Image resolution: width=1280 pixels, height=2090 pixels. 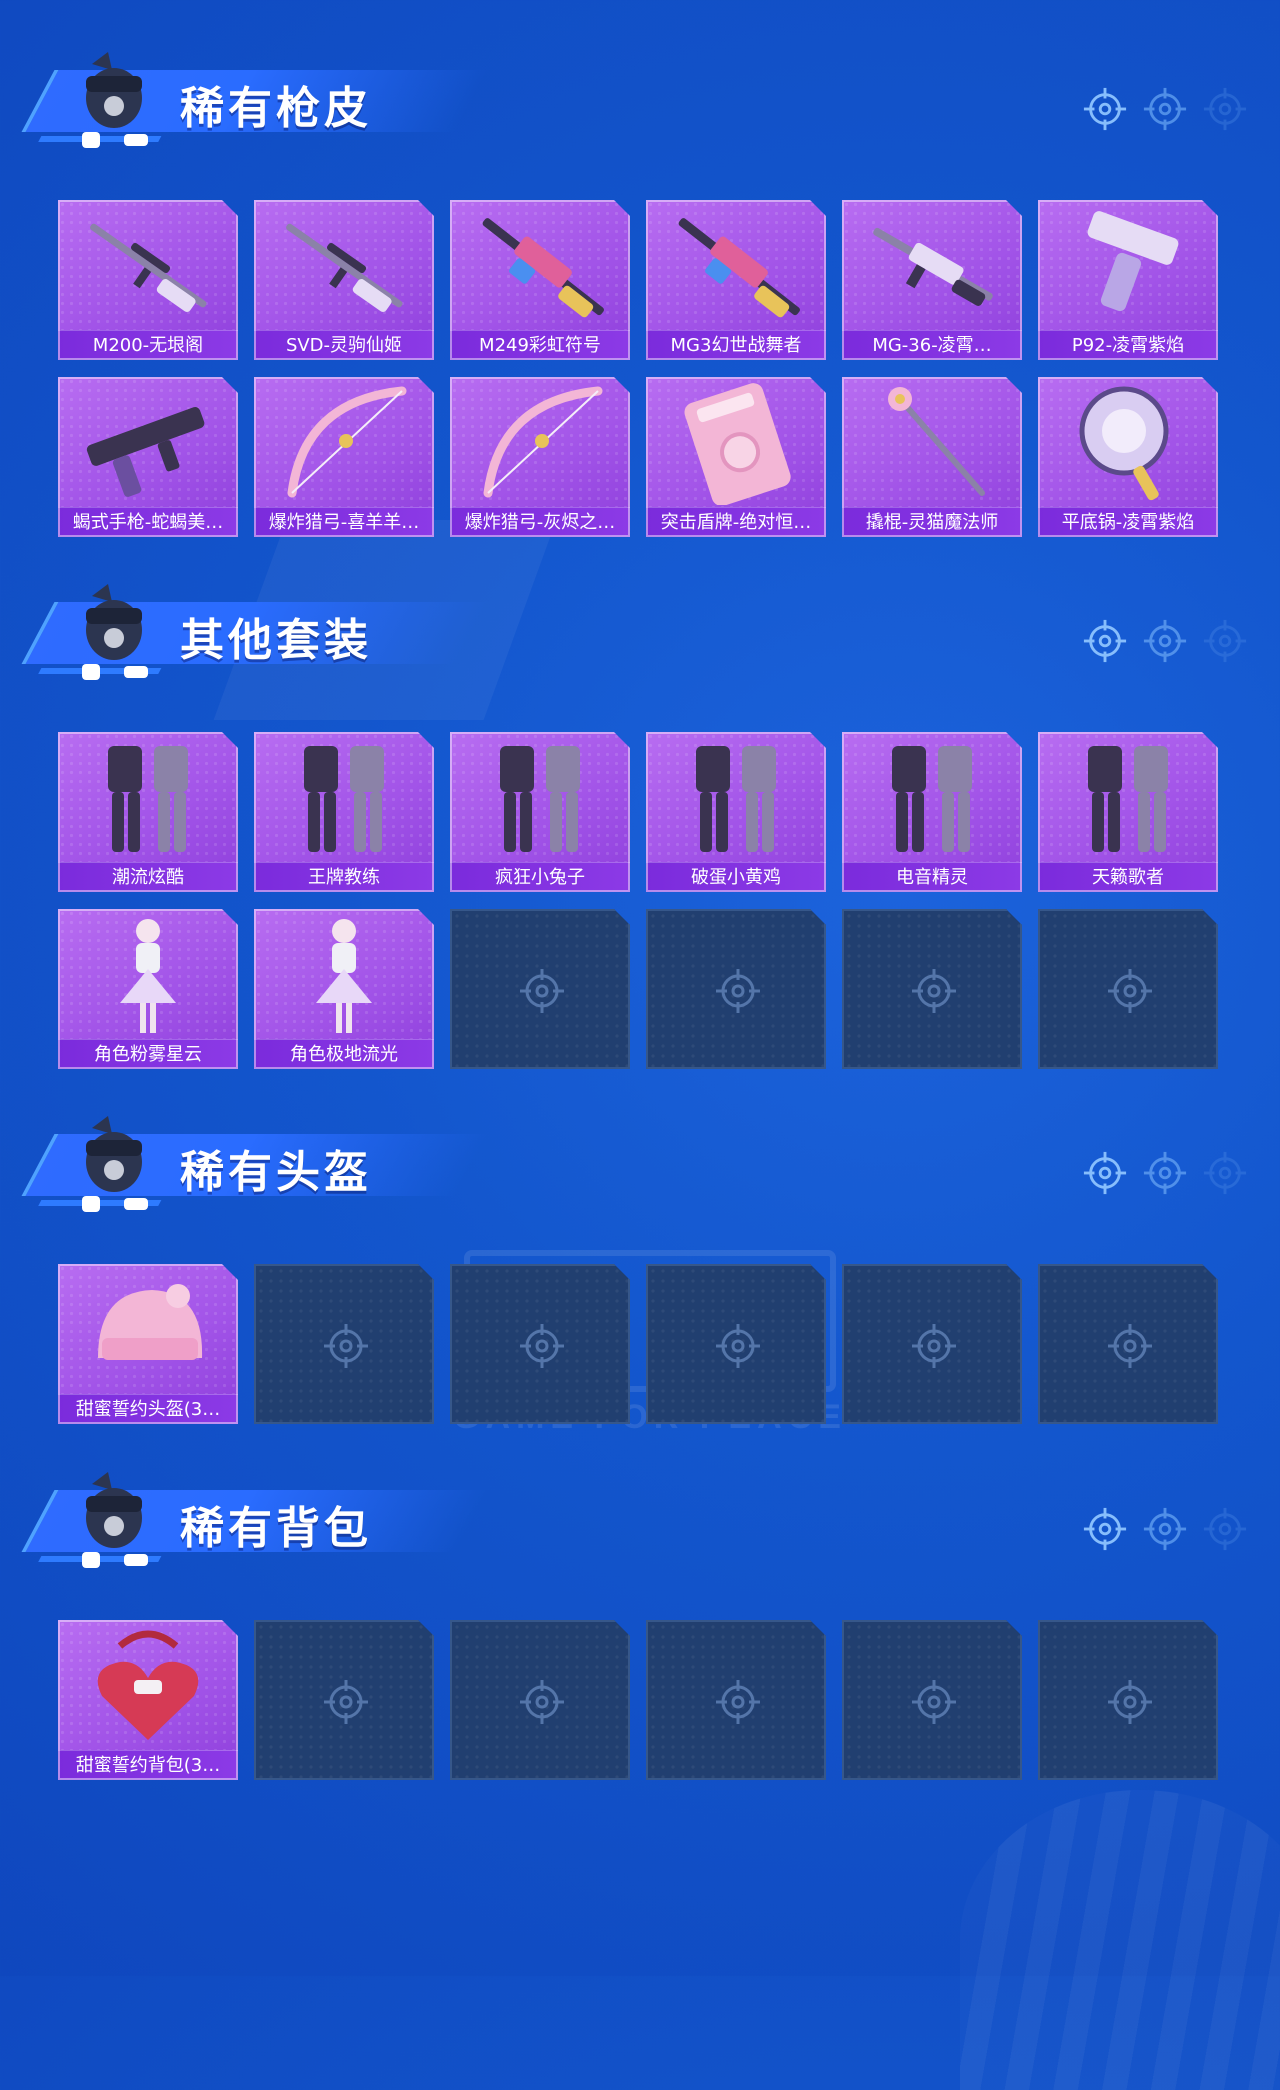 I want to click on item-card: 破蛋小黄鸡, so click(x=736, y=812).